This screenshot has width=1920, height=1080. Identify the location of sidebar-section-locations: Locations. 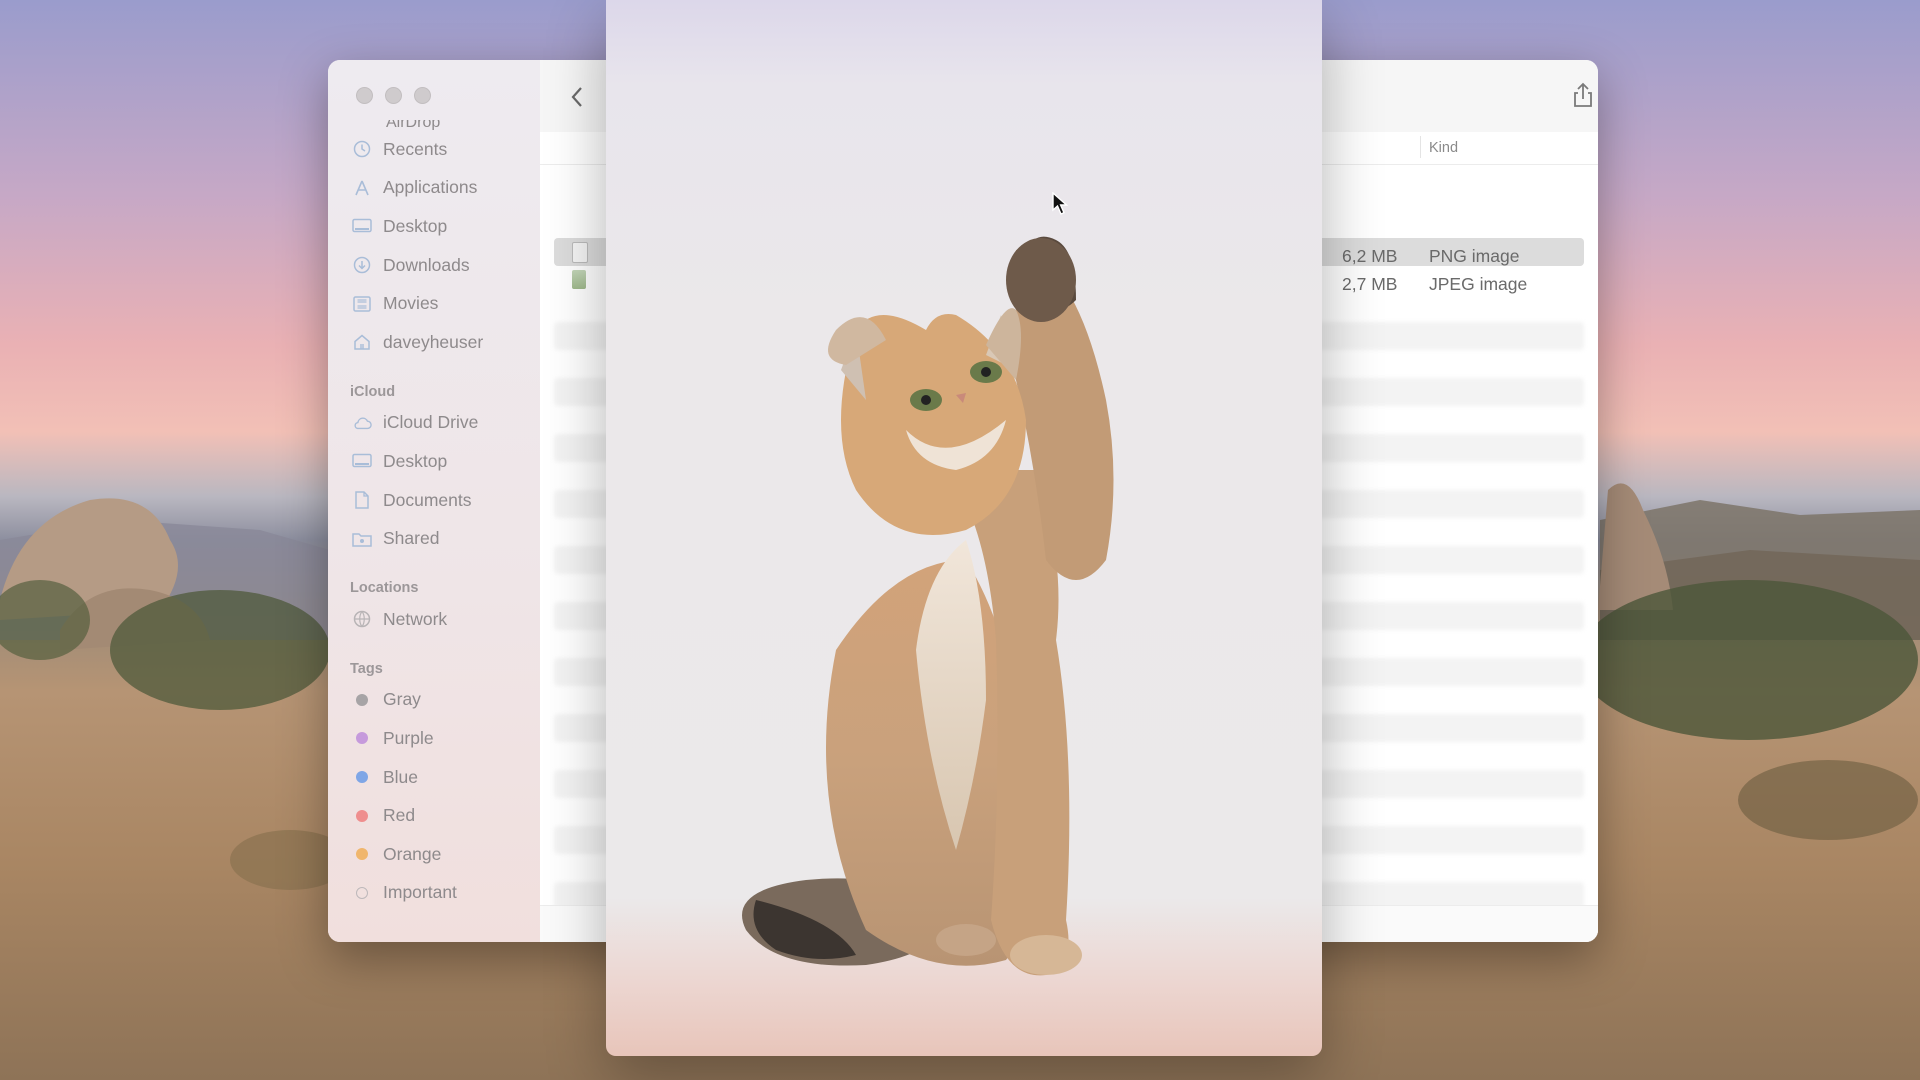
(384, 587).